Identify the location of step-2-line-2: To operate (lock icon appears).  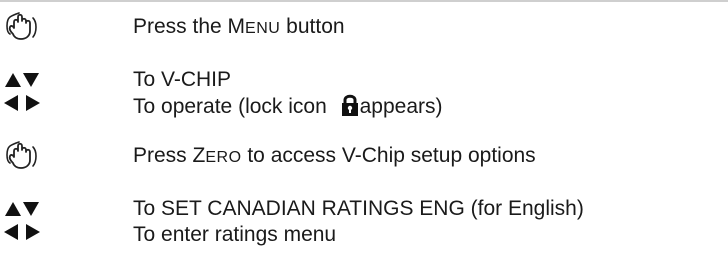
(288, 106).